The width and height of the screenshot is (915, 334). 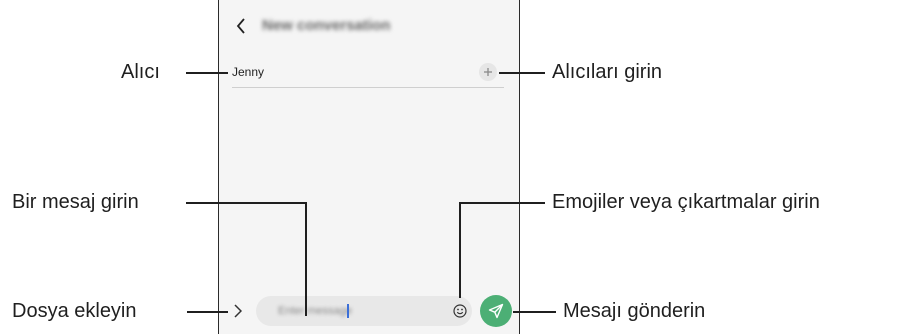 I want to click on send-button, so click(x=496, y=311).